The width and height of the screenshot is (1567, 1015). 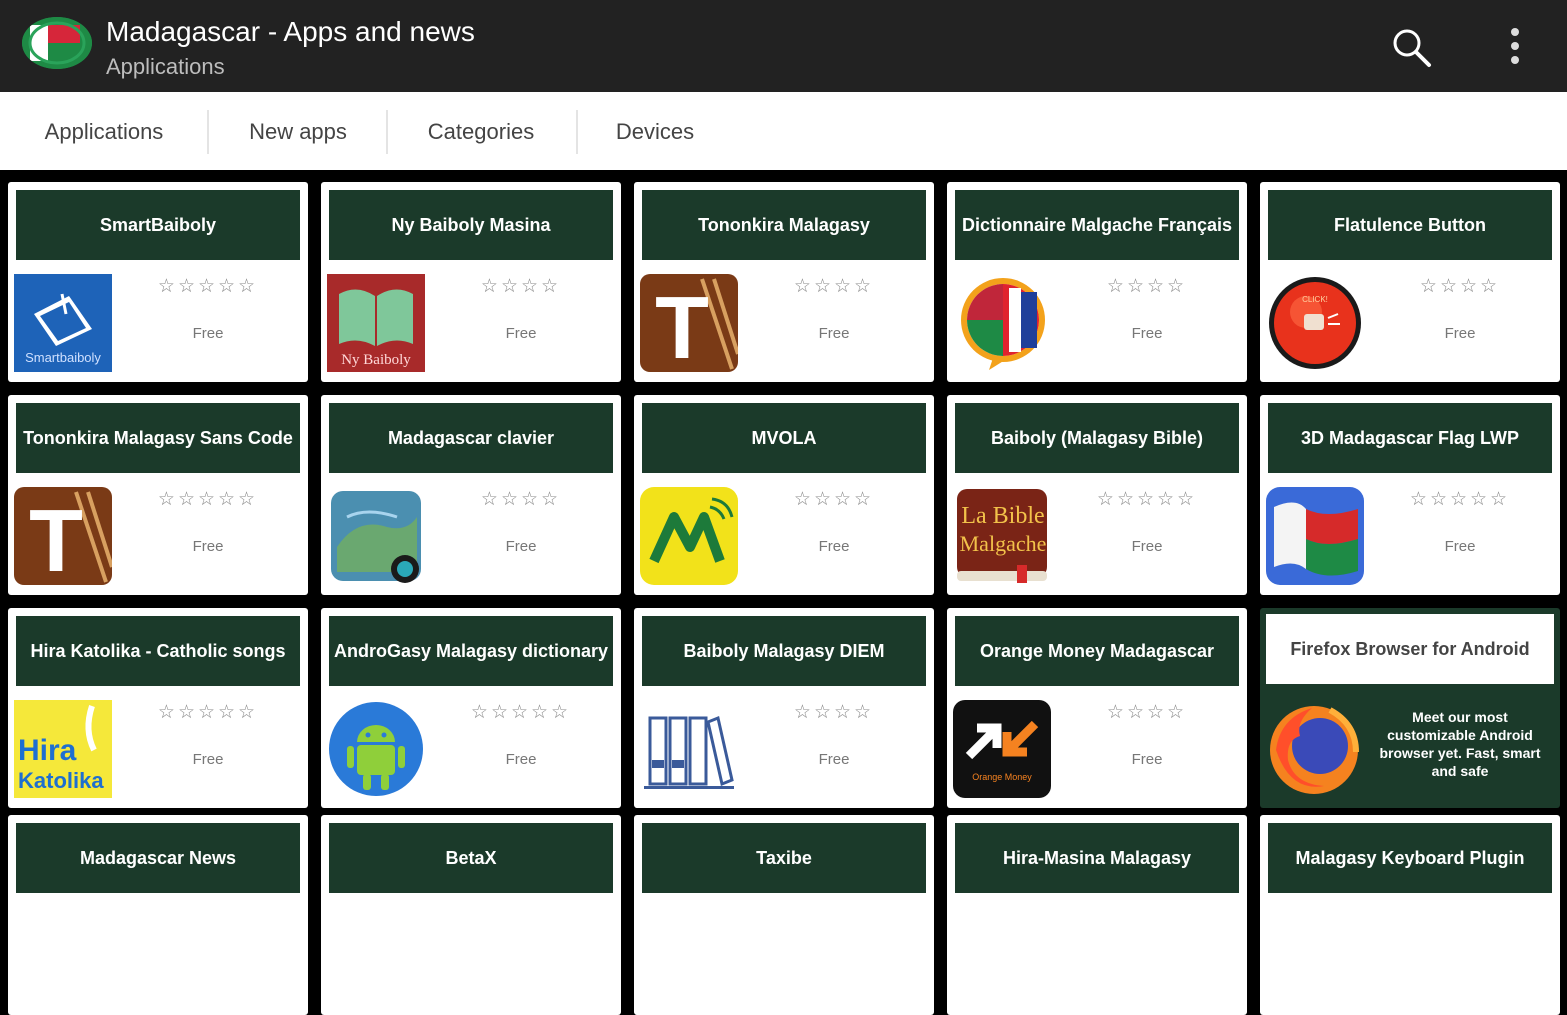 I want to click on svg-text: Hira, so click(x=47, y=750).